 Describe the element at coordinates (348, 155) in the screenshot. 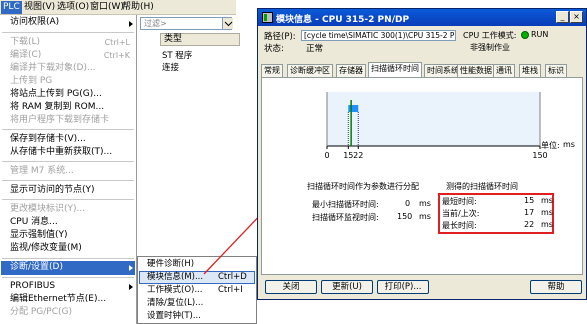

I see `x-tick-label: 15` at that location.